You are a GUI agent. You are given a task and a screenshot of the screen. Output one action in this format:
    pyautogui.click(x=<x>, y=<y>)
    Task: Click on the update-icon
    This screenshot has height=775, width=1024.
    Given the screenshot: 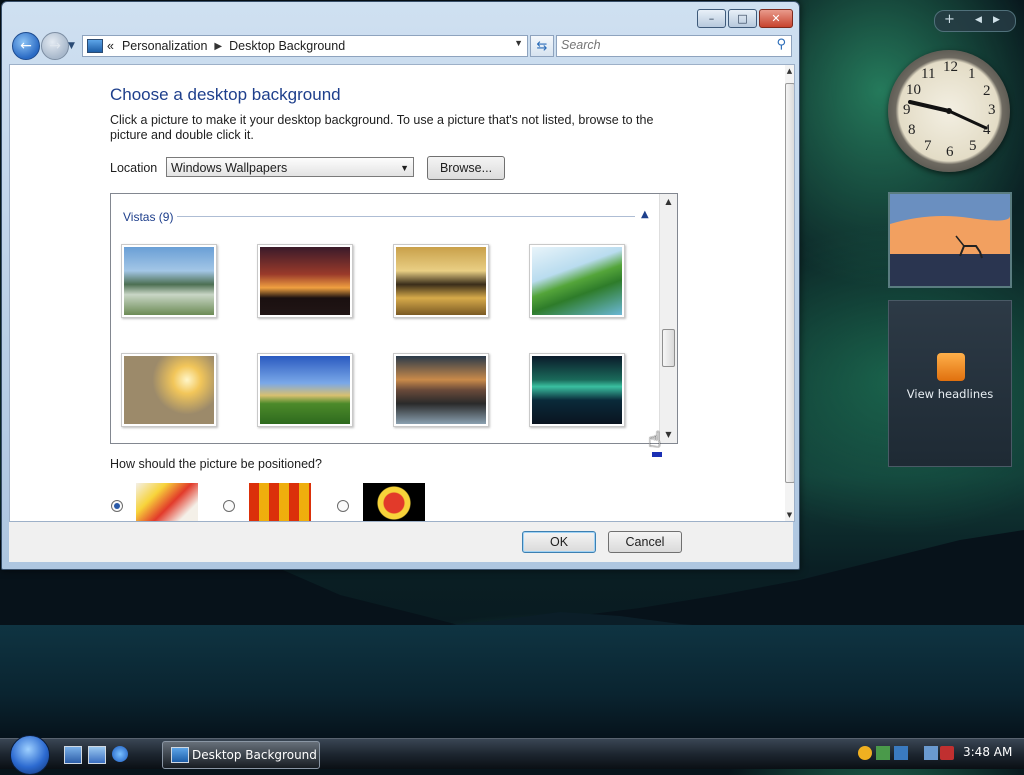 What is the action you would take?
    pyautogui.click(x=883, y=753)
    